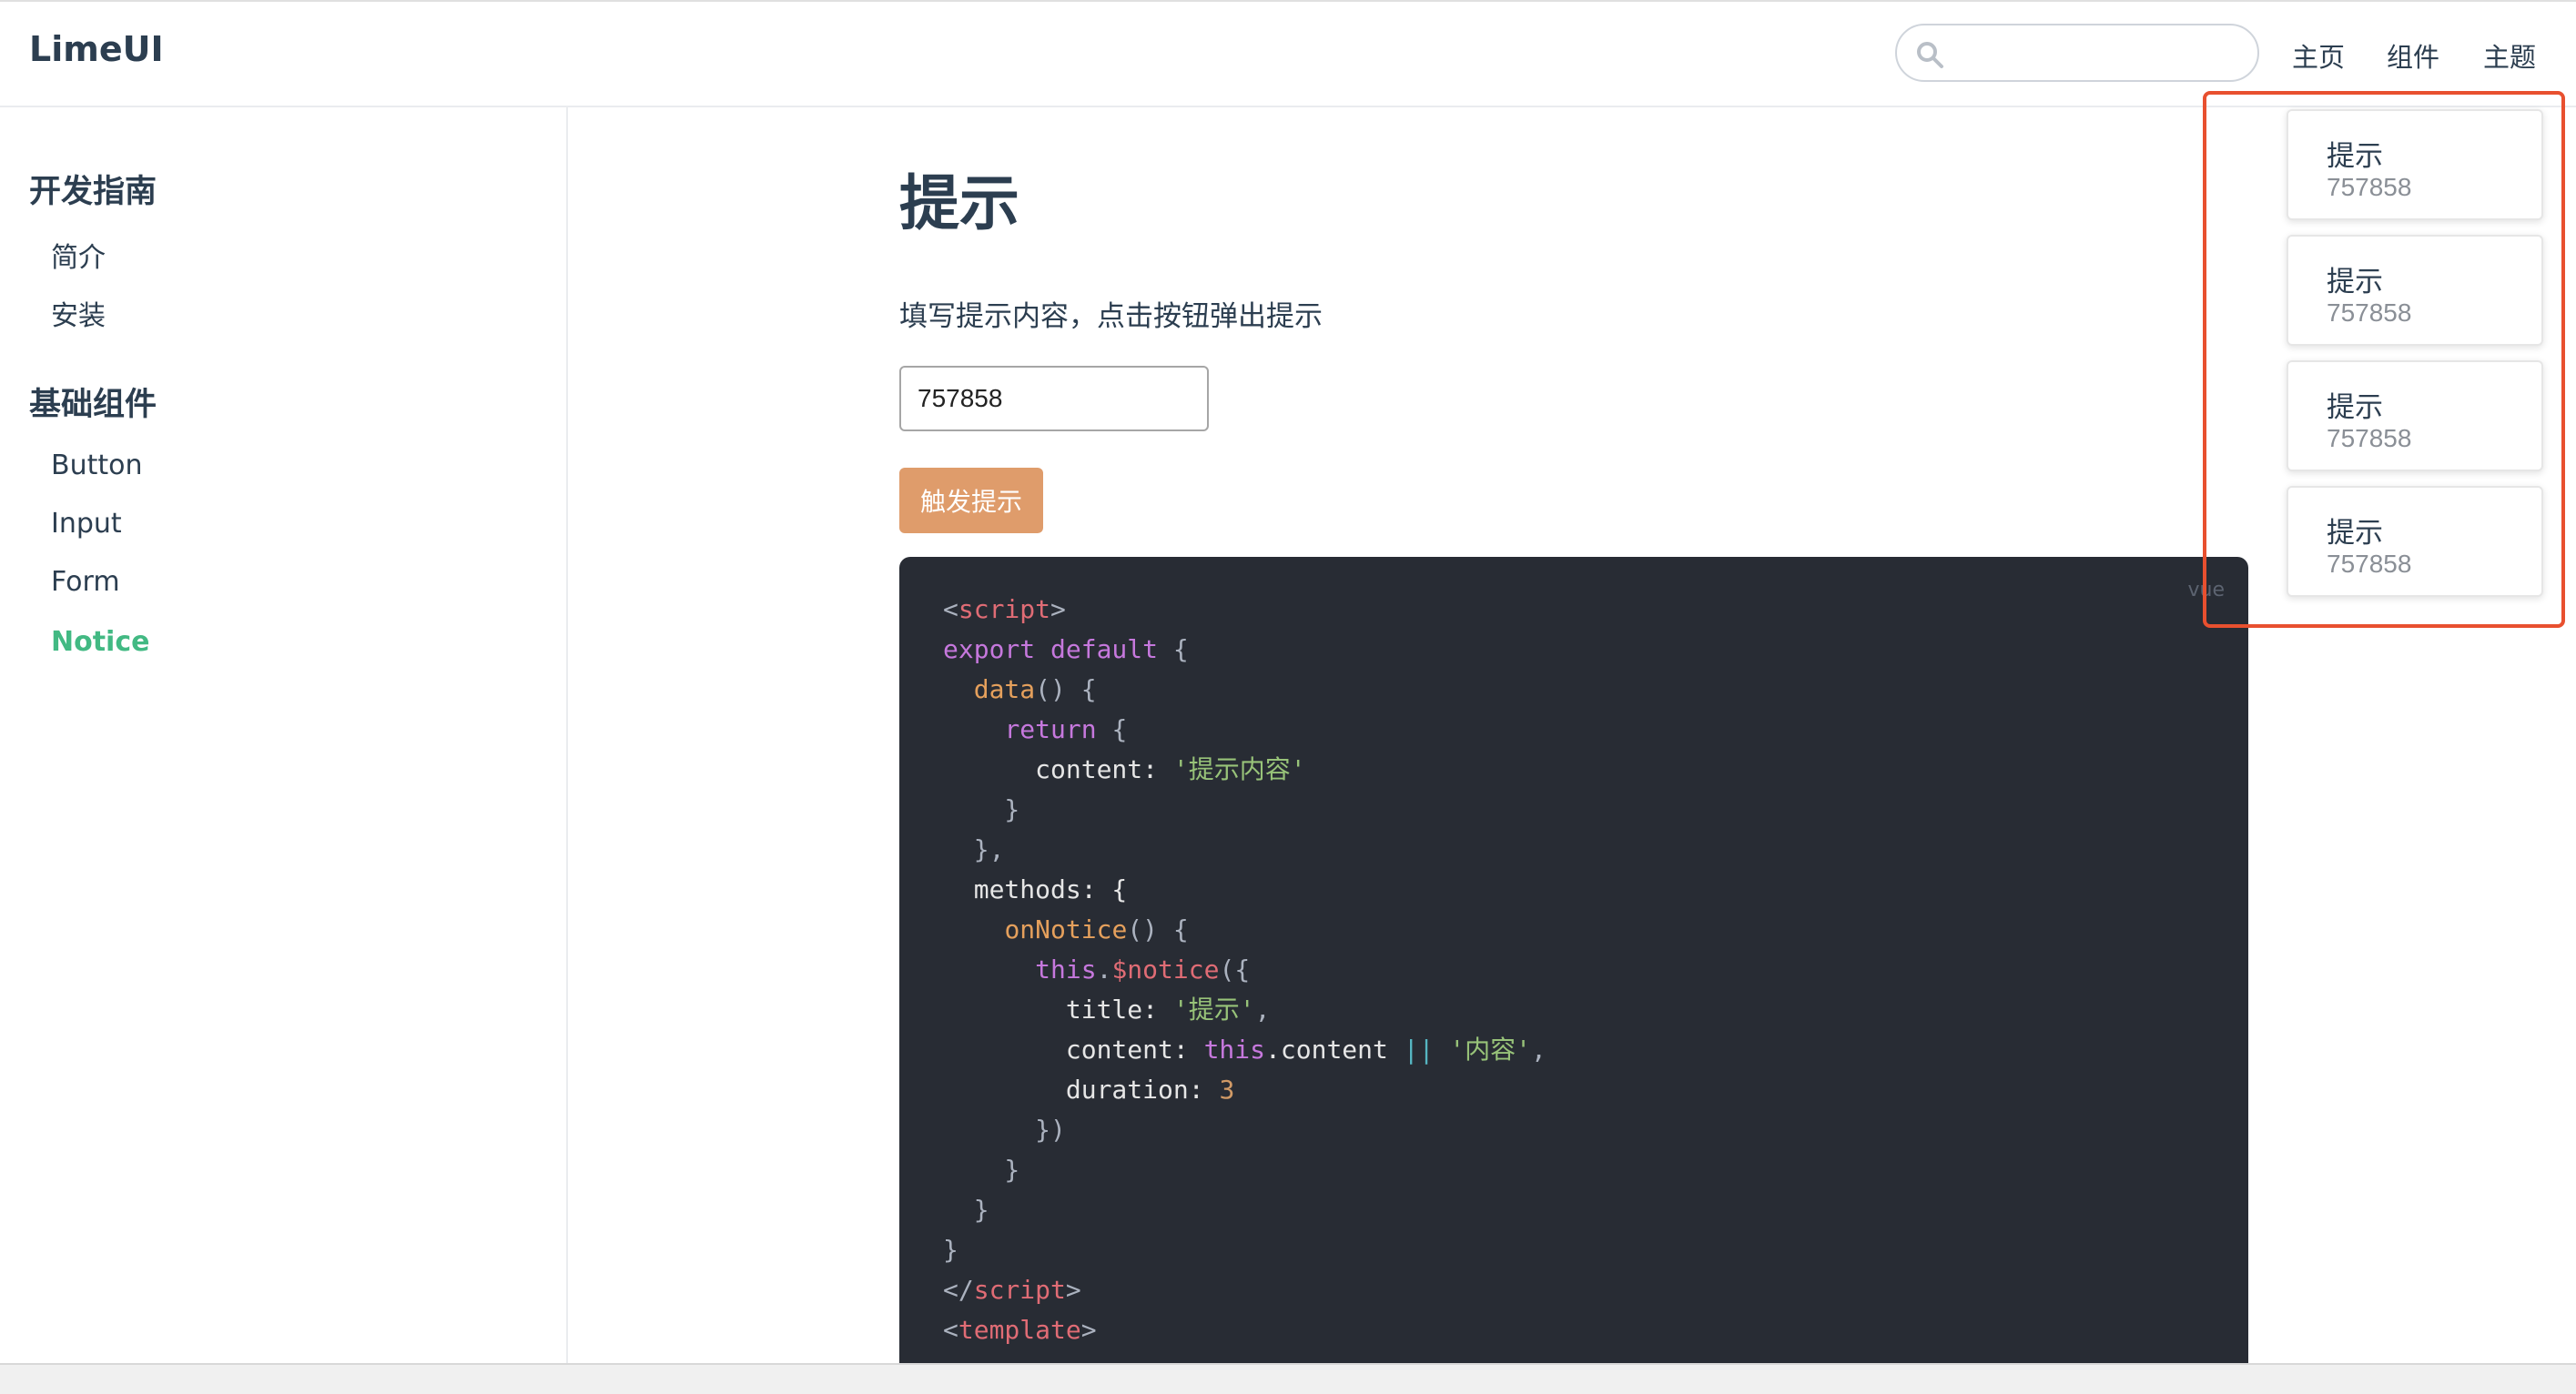 The height and width of the screenshot is (1394, 2576). I want to click on code-line: title: '提示',, so click(1245, 1010).